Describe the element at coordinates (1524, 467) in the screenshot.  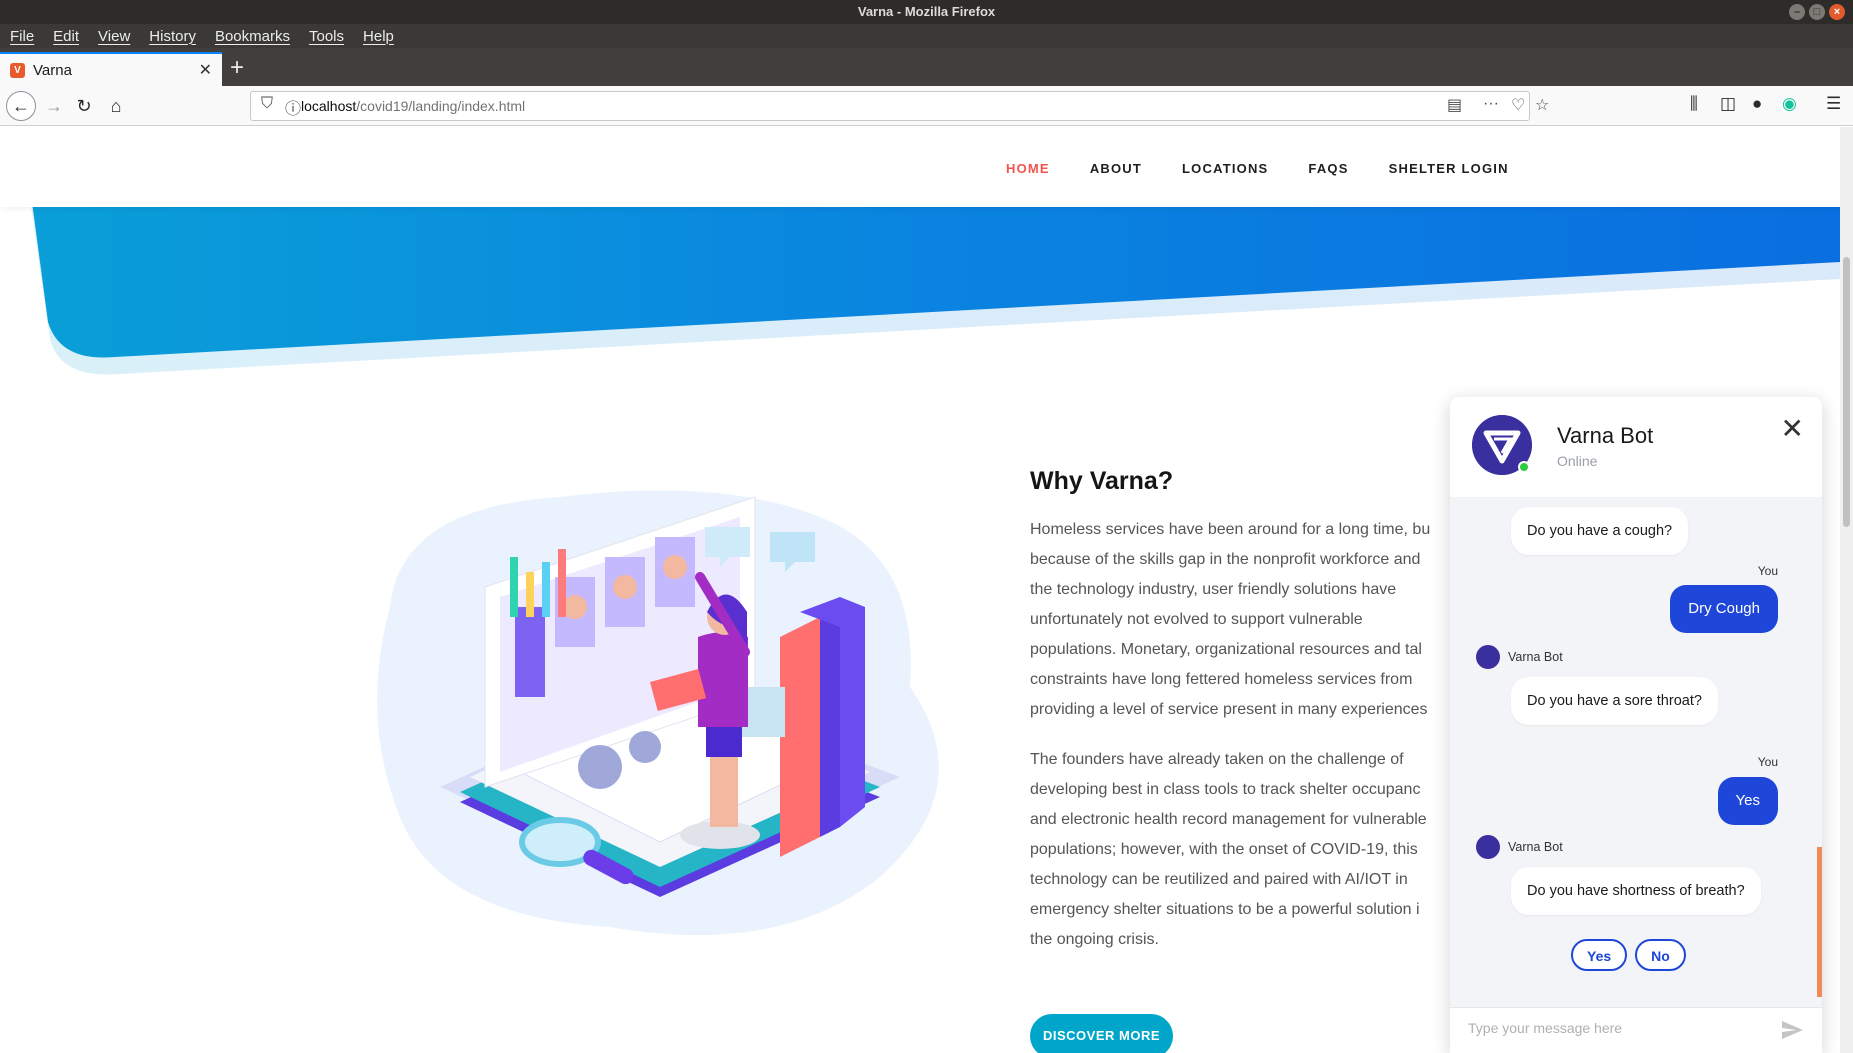
I see `online-status-dot` at that location.